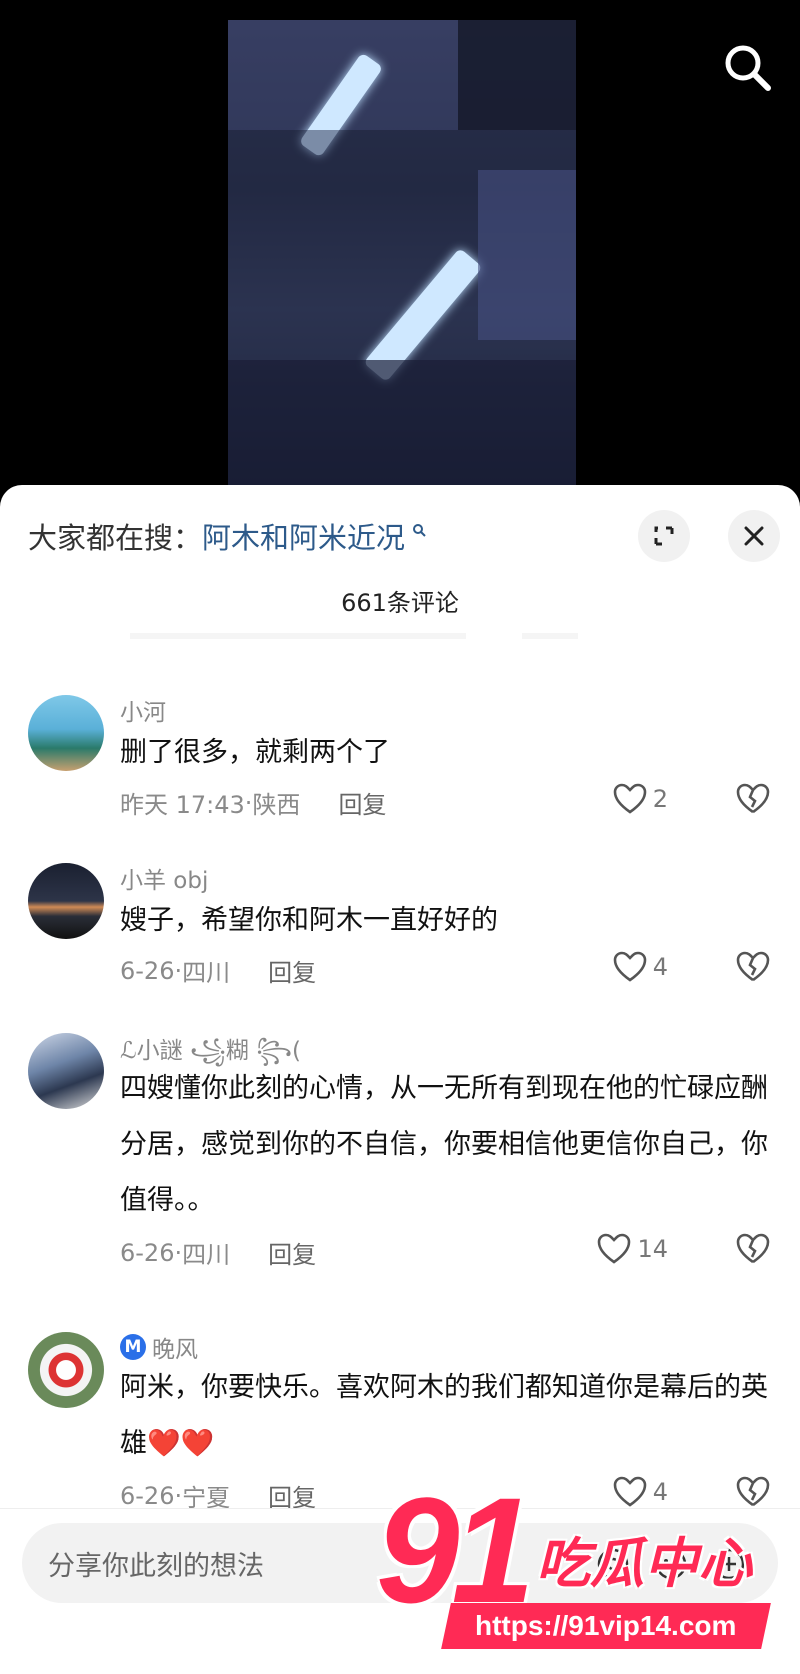 Image resolution: width=800 pixels, height=1674 pixels. I want to click on comment-input-placeholder: 分享你此刻的想法, so click(156, 1566).